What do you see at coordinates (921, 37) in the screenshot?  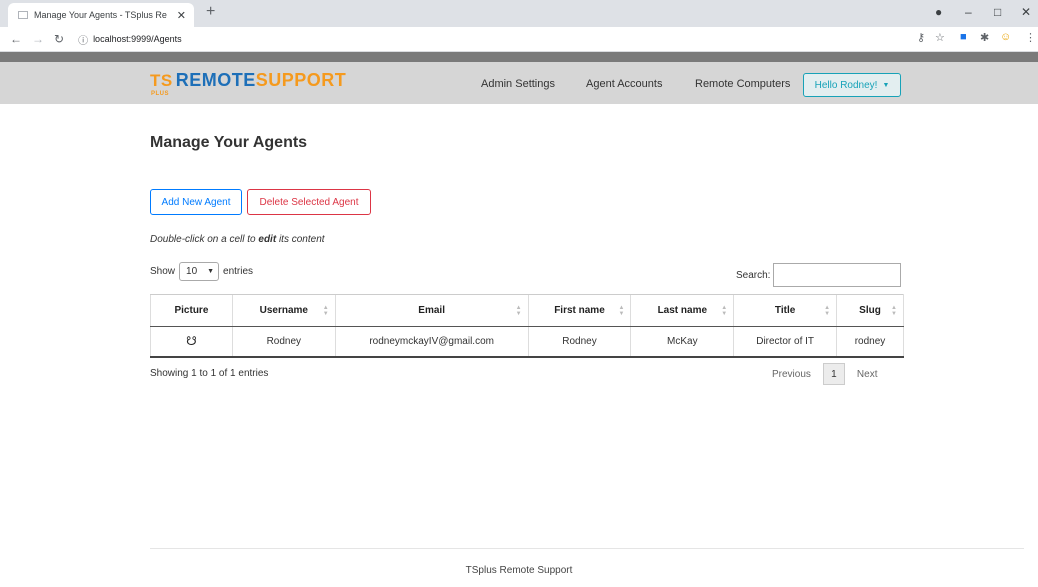 I see `key-icon: ⚷` at bounding box center [921, 37].